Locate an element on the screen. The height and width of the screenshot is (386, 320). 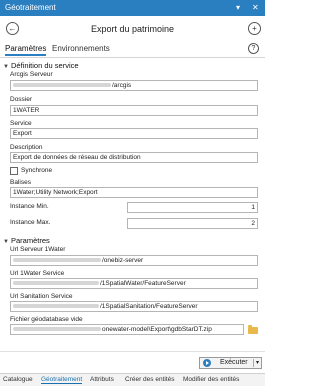
window-titlebar: Géotraitement ▾ ✕ is located at coordinates (132, 8).